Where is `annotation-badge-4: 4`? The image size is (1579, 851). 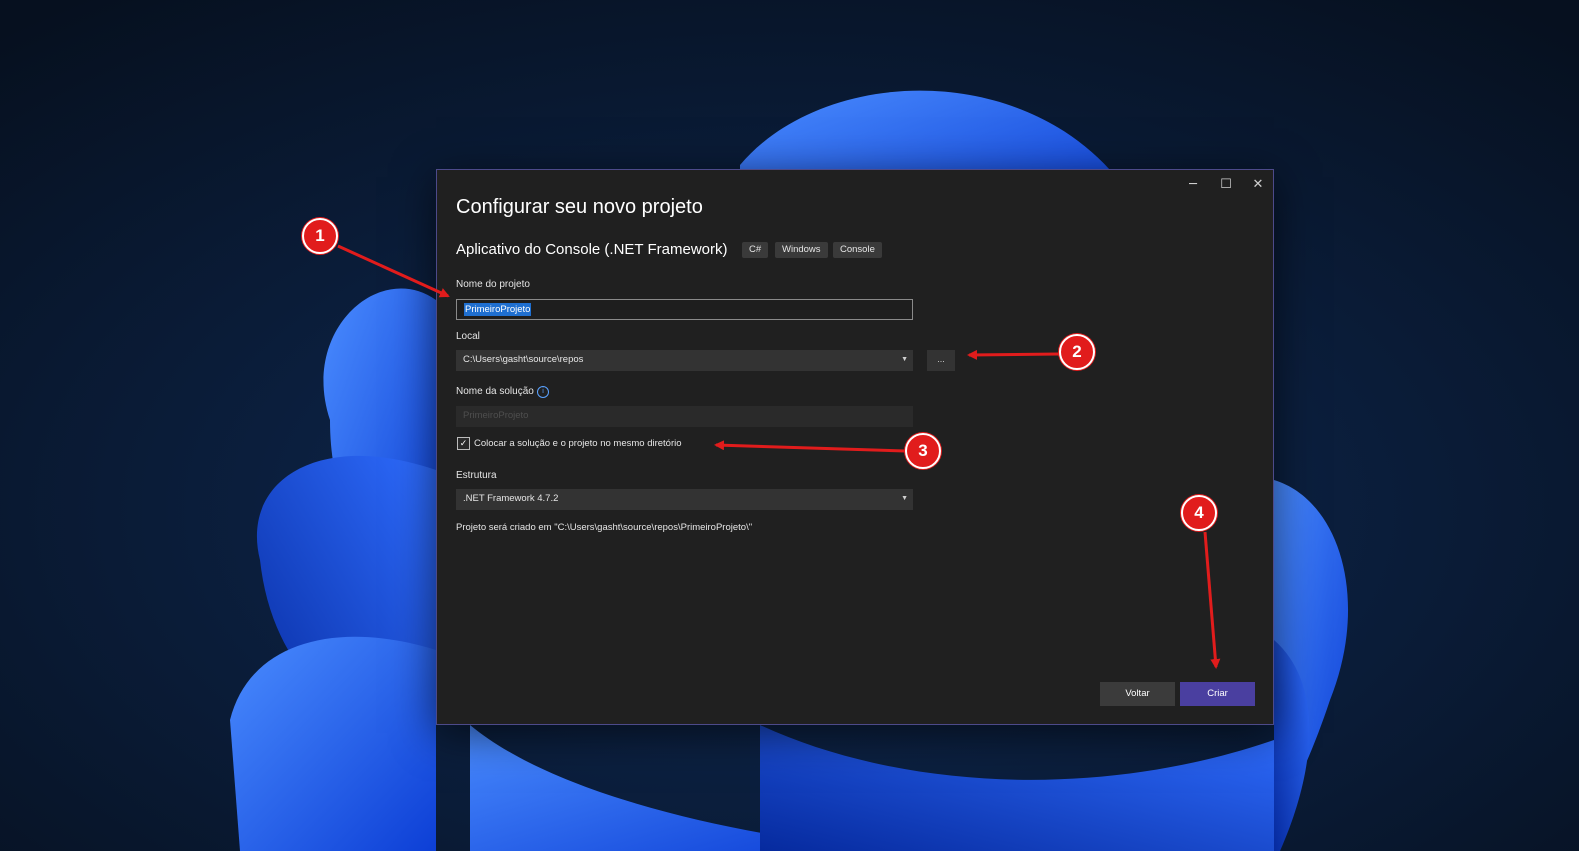 annotation-badge-4: 4 is located at coordinates (1199, 513).